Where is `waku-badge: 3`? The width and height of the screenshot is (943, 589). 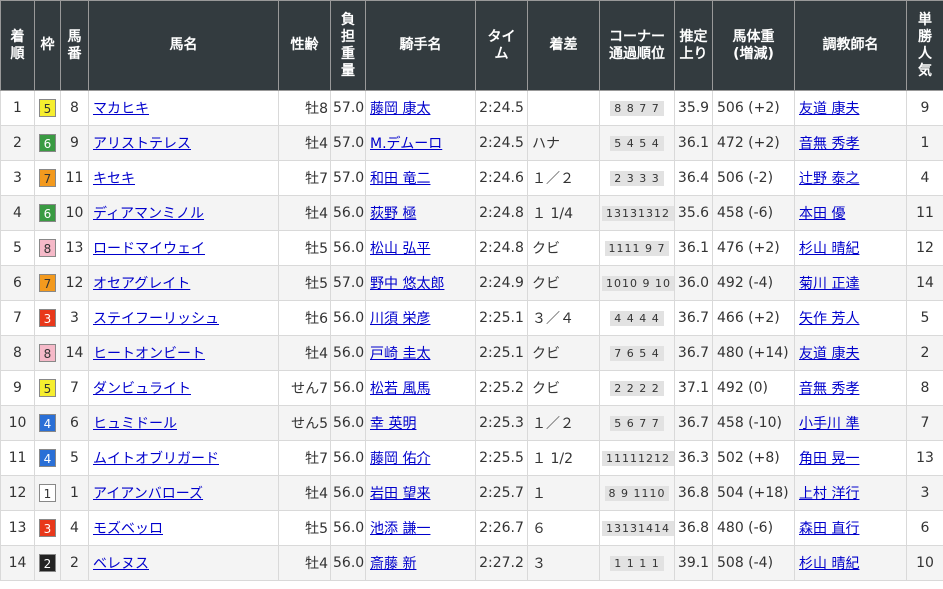 waku-badge: 3 is located at coordinates (47, 318).